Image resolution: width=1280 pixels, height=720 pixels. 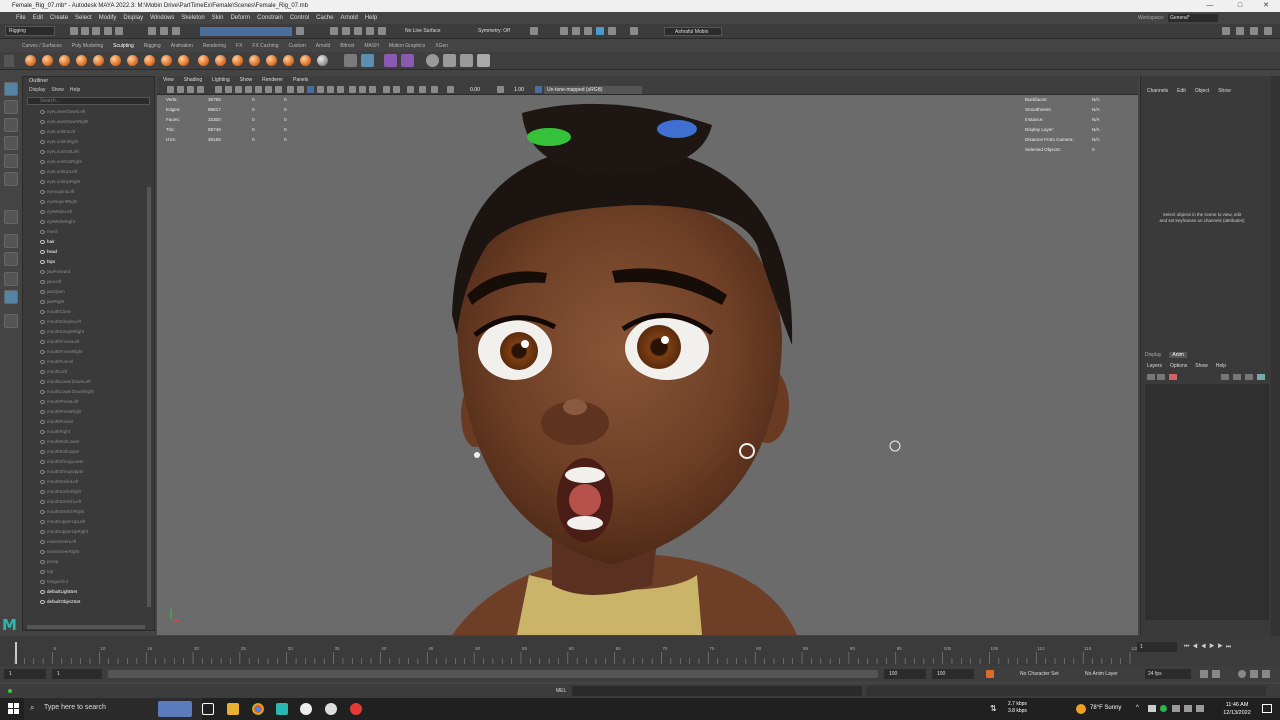 I want to click on pause-icon, so click(x=634, y=31).